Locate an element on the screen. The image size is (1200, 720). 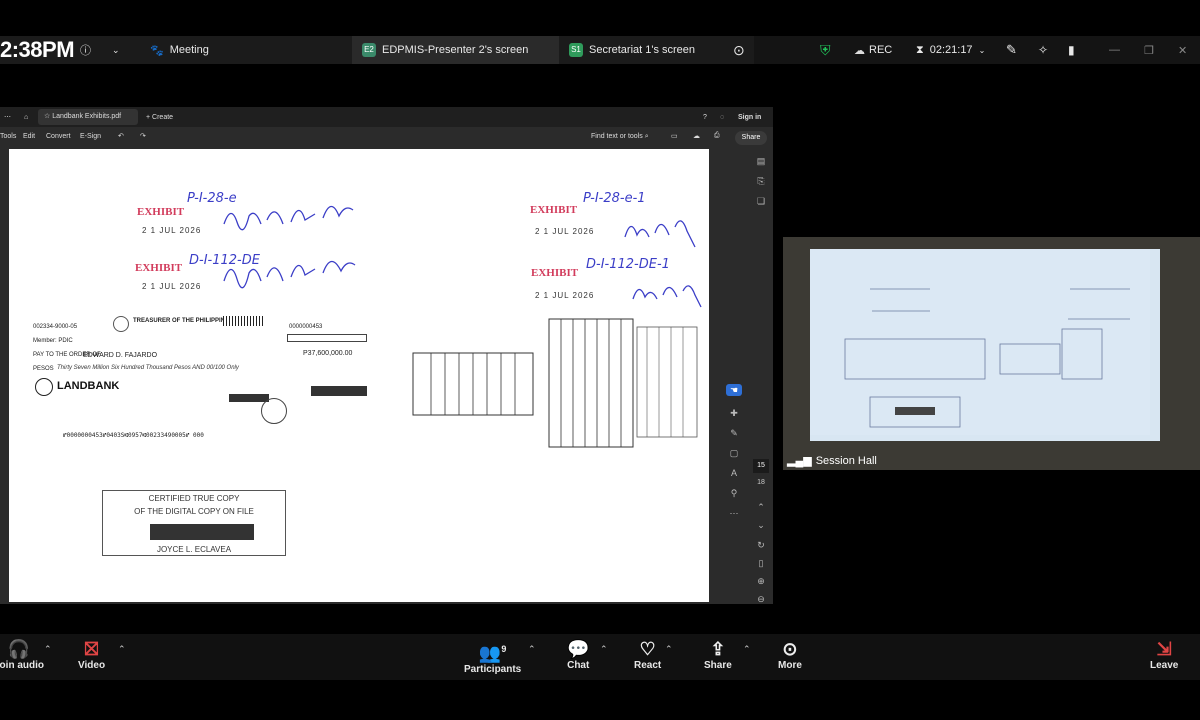
print-icon: ⎙ is located at coordinates (717, 136).